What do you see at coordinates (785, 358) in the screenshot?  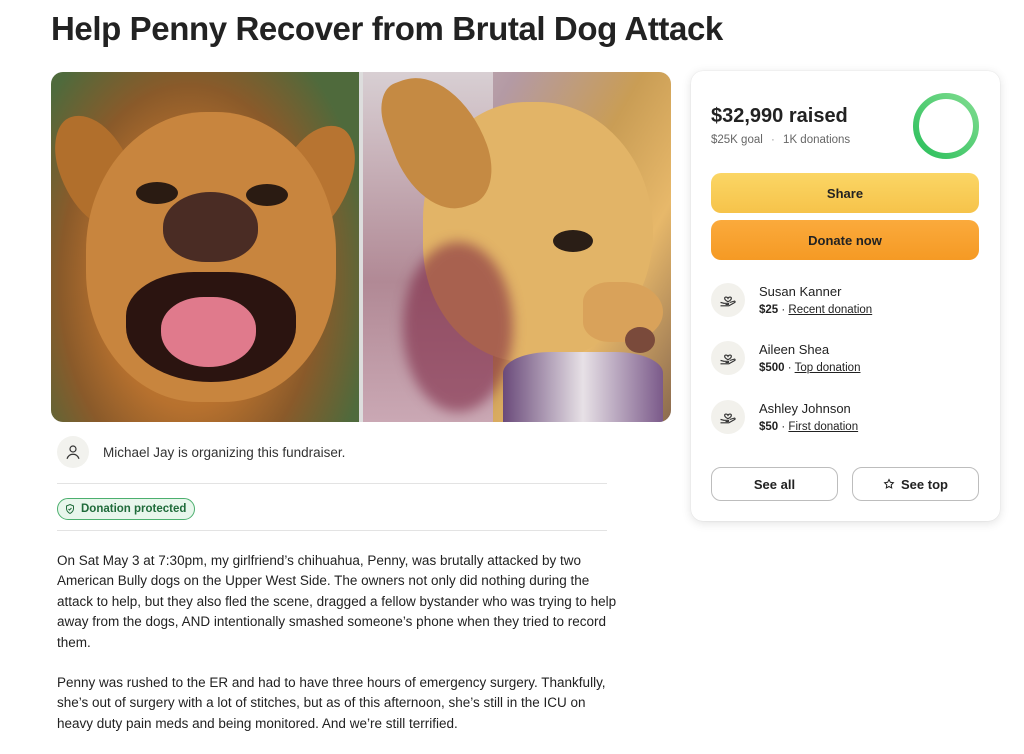 I see `donor-item: Aileen Shea $500 · Top donation` at bounding box center [785, 358].